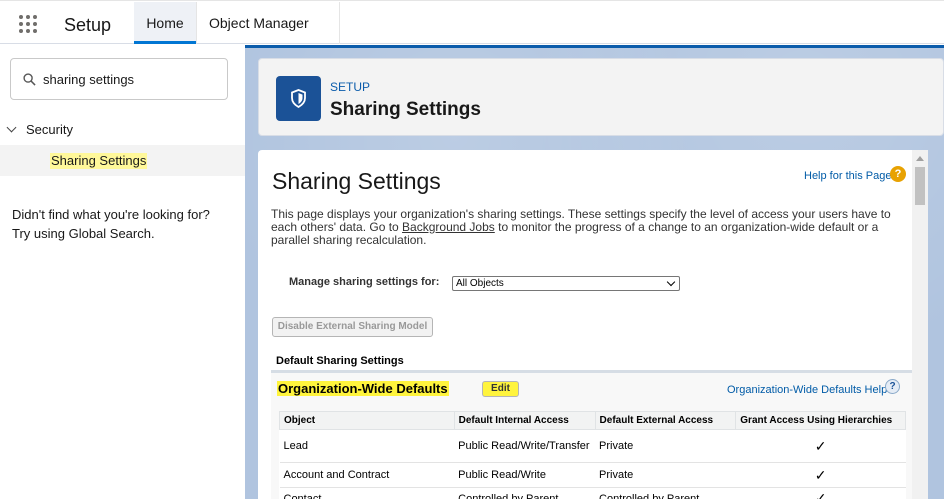 Image resolution: width=944 pixels, height=499 pixels. Describe the element at coordinates (472, 34) in the screenshot. I see `global-nav: Setup Home Object Manager` at that location.